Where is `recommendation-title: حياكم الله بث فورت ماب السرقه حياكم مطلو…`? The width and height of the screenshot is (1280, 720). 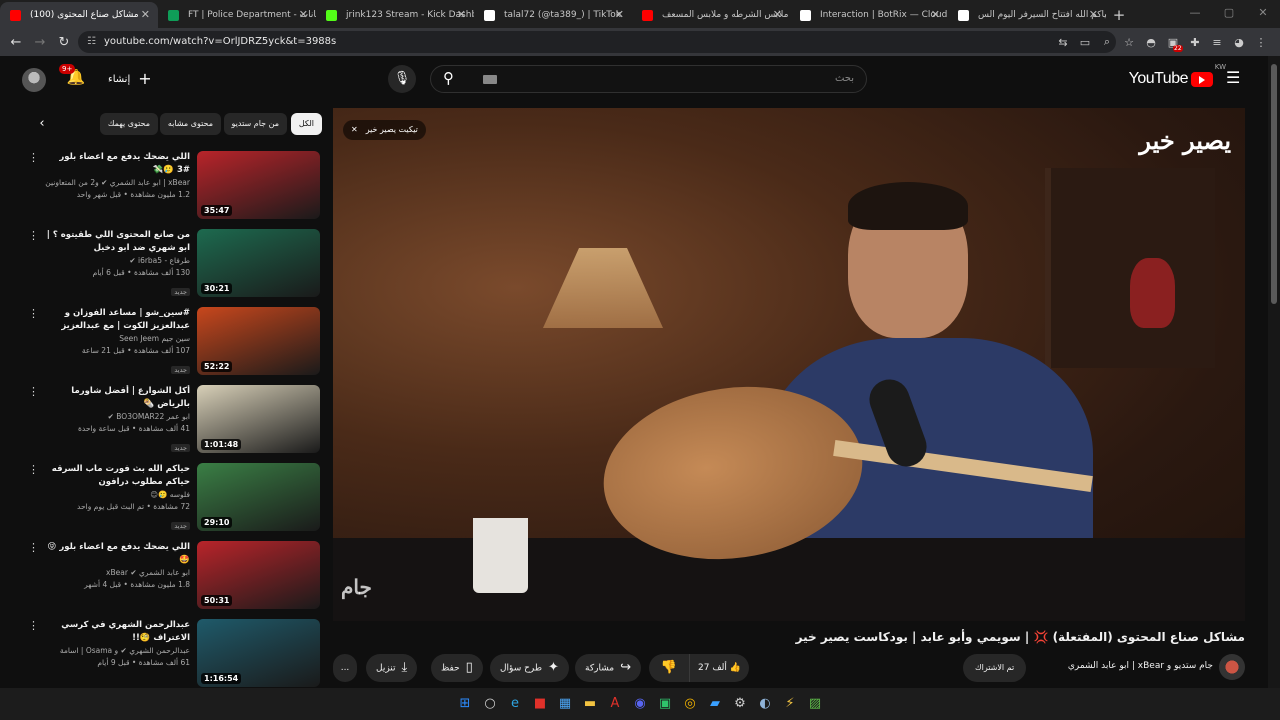 recommendation-title: حياكم الله بث فورت ماب السرقه حياكم مطلو… is located at coordinates (117, 476).